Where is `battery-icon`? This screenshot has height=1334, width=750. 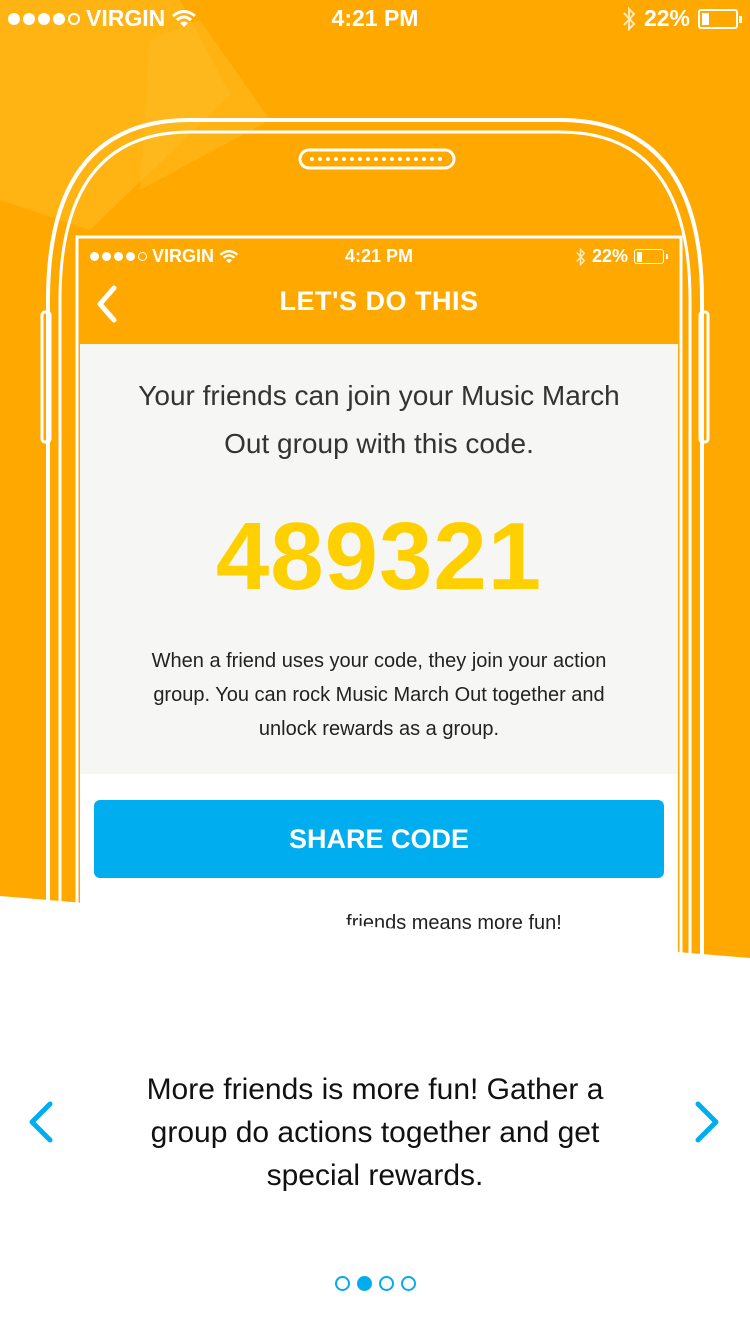
battery-icon is located at coordinates (651, 256).